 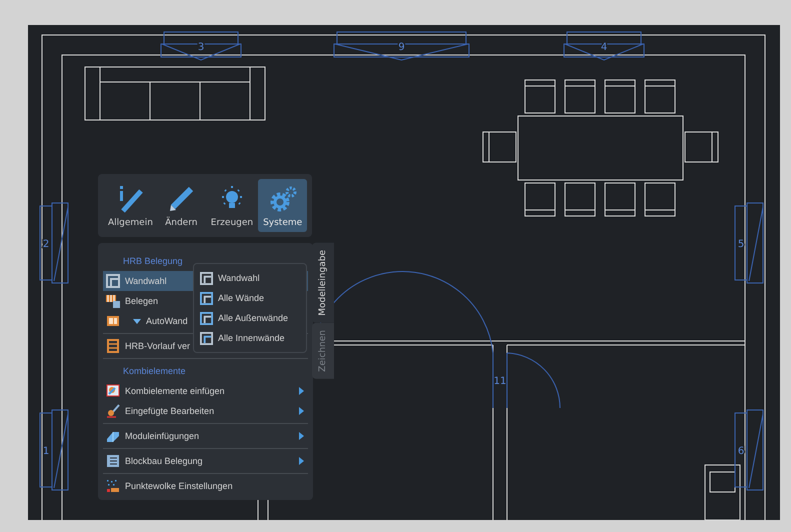 What do you see at coordinates (741, 244) in the screenshot?
I see `window-number: 5` at bounding box center [741, 244].